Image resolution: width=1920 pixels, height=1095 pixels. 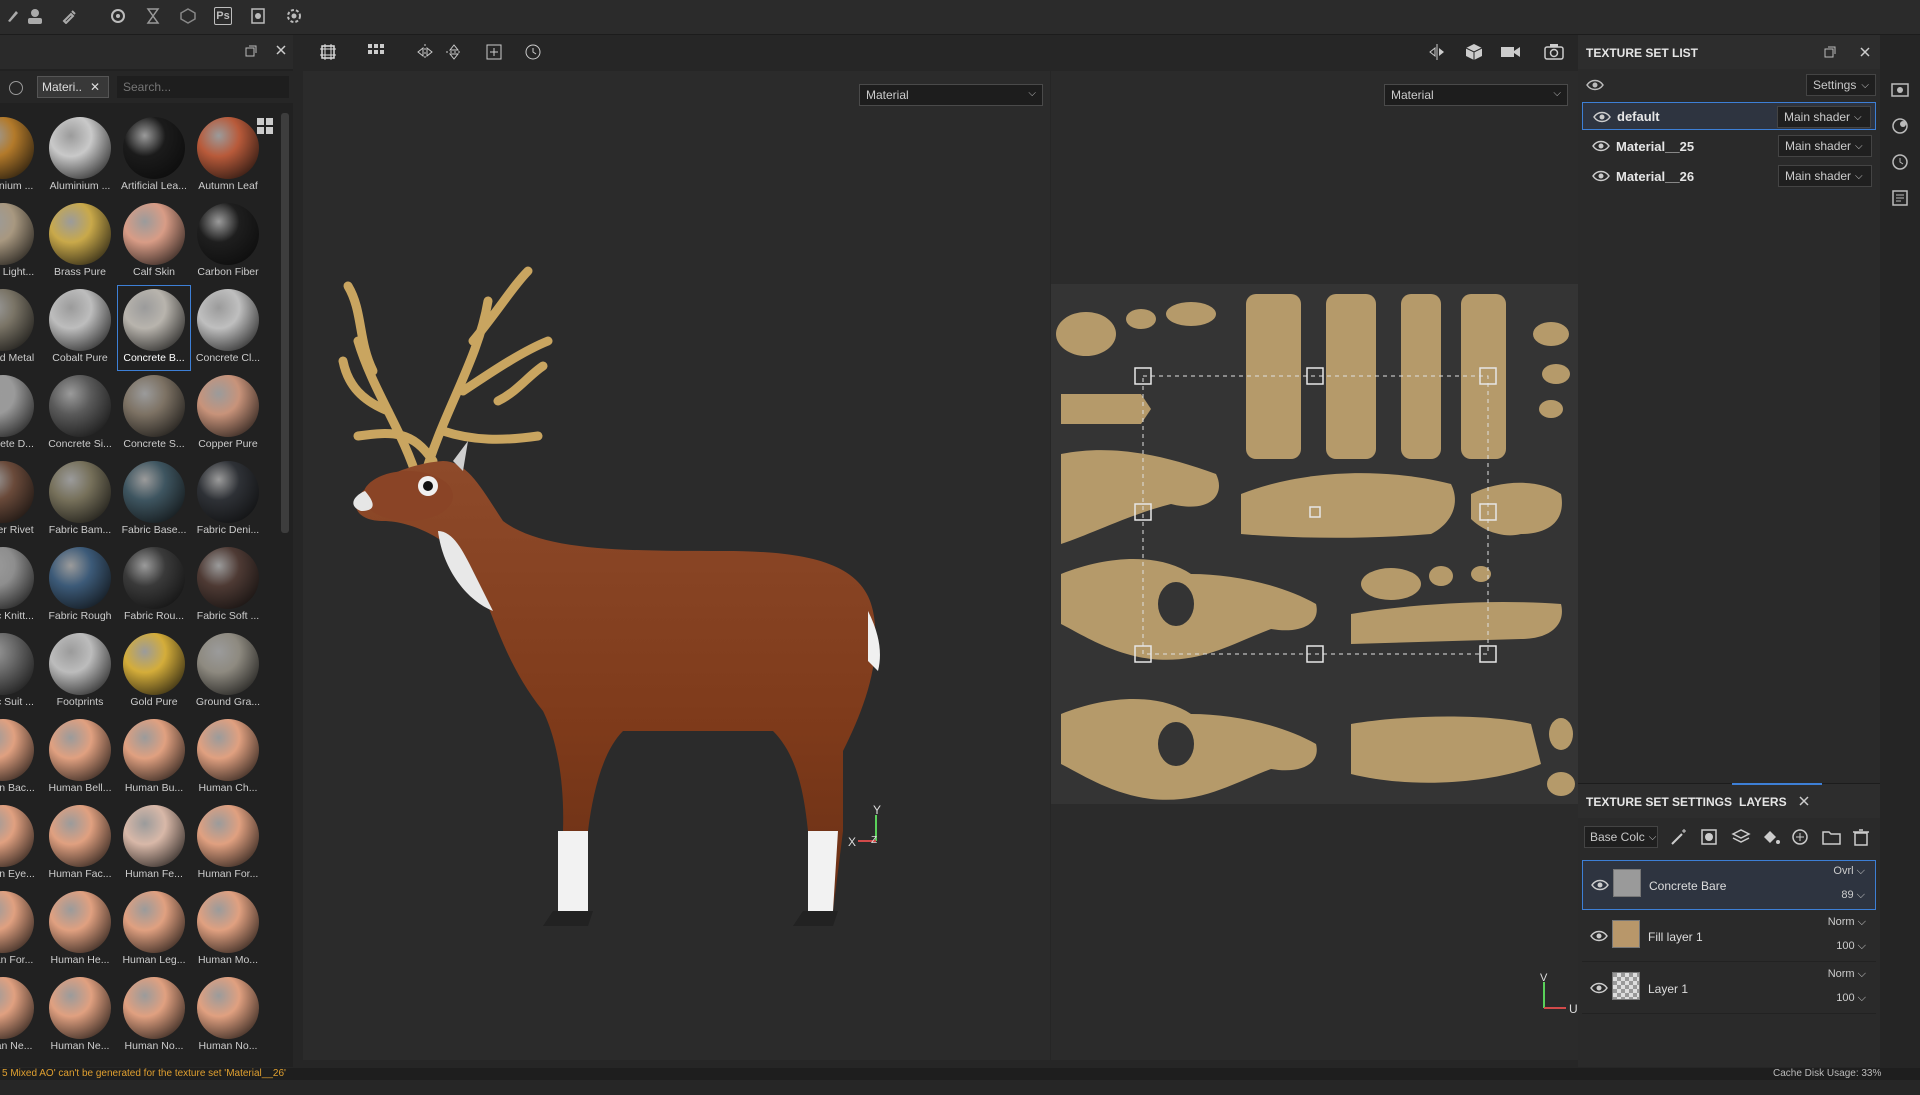 What do you see at coordinates (265, 126) in the screenshot?
I see `grid-view-icon` at bounding box center [265, 126].